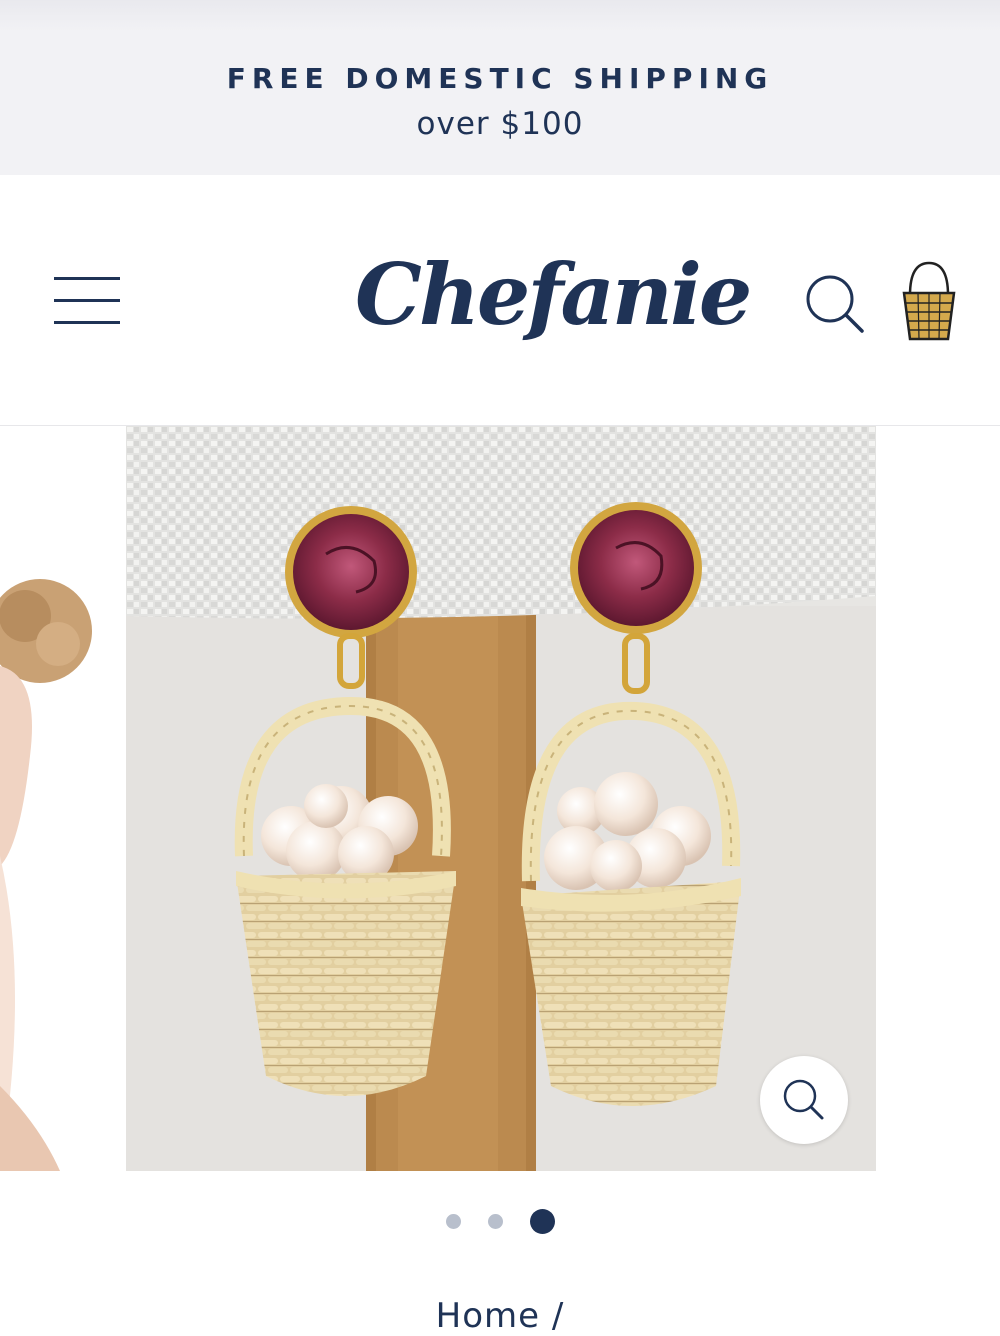 This screenshot has height=1336, width=1000. I want to click on brand-logo-text: Chefanie, so click(553, 294).